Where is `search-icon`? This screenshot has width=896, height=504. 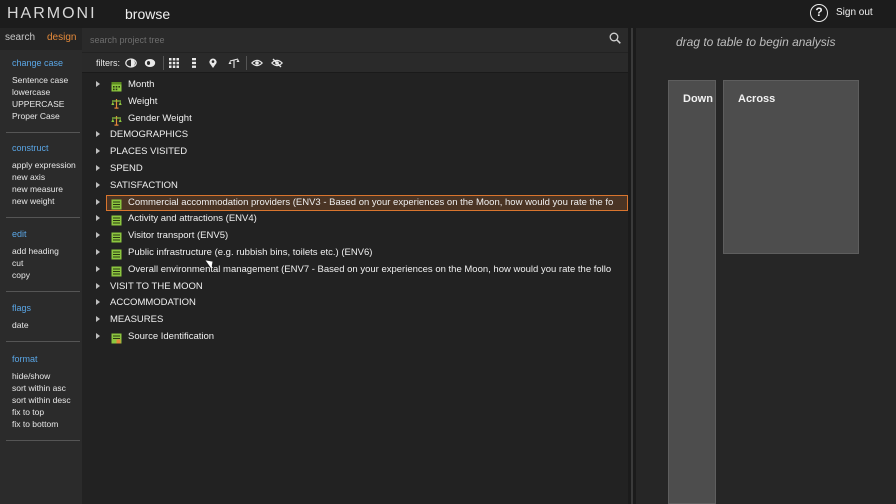 search-icon is located at coordinates (615, 38).